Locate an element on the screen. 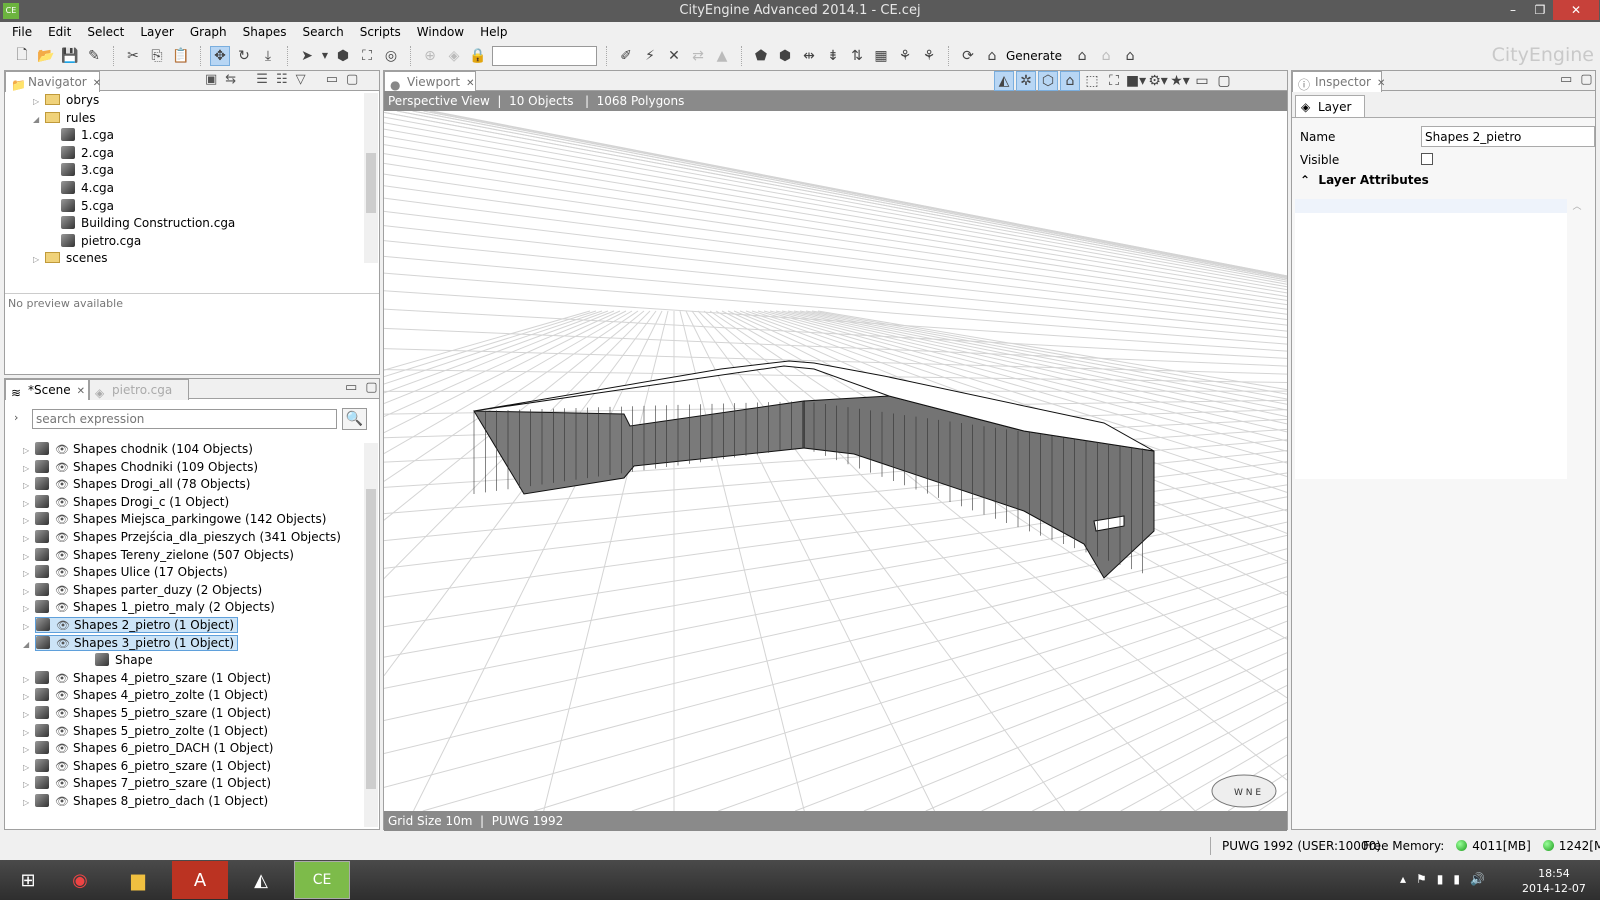 The height and width of the screenshot is (900, 1600). layer-item: ▷ 👁 Shapes Ulice (17 Objects) is located at coordinates (125, 573).